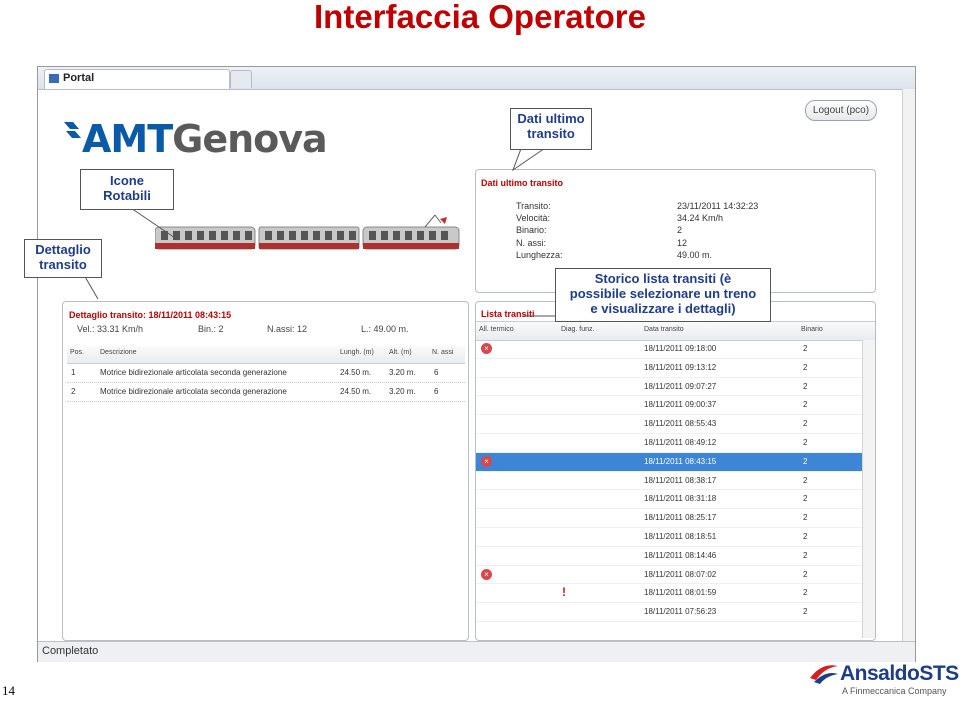 This screenshot has height=701, width=960. What do you see at coordinates (824, 674) in the screenshot?
I see `ansaldo-logo-swoosh-icon` at bounding box center [824, 674].